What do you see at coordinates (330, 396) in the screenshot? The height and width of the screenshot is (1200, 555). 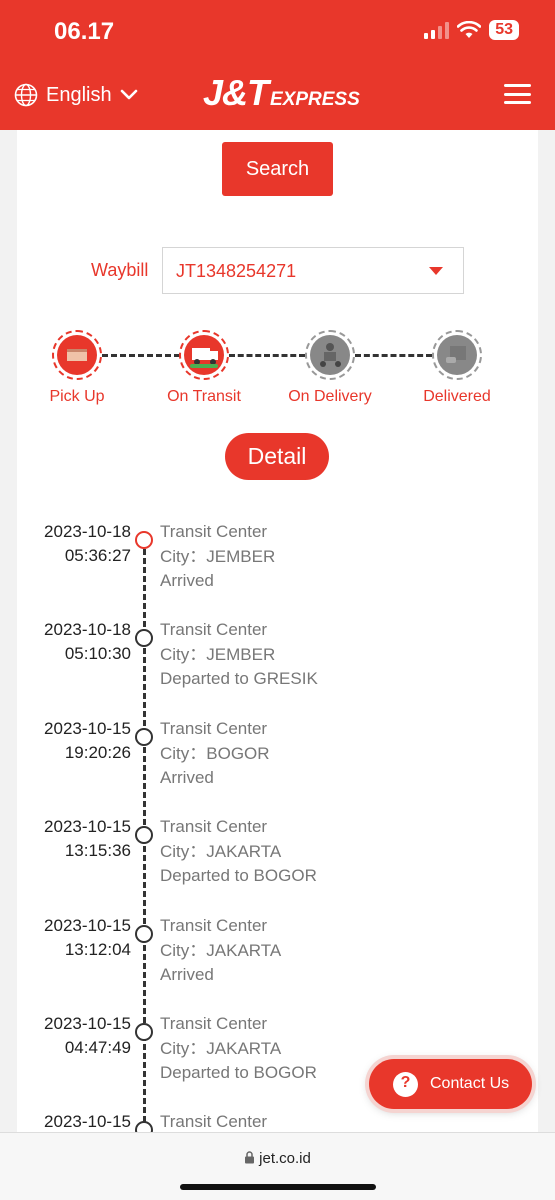 I see `step-label-delivery: On Delivery` at bounding box center [330, 396].